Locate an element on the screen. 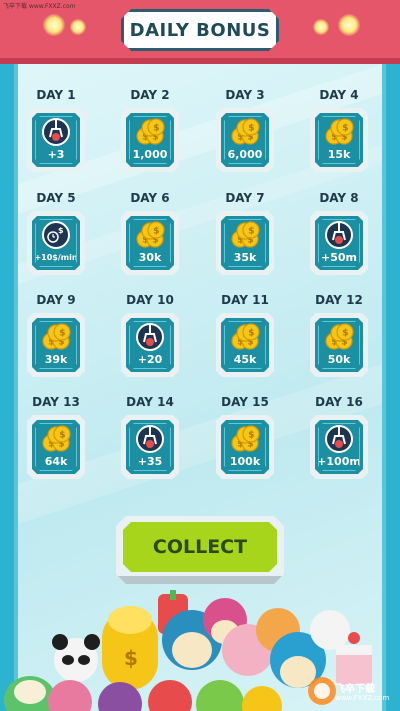 The width and height of the screenshot is (400, 711). button-edge is located at coordinates (200, 580).